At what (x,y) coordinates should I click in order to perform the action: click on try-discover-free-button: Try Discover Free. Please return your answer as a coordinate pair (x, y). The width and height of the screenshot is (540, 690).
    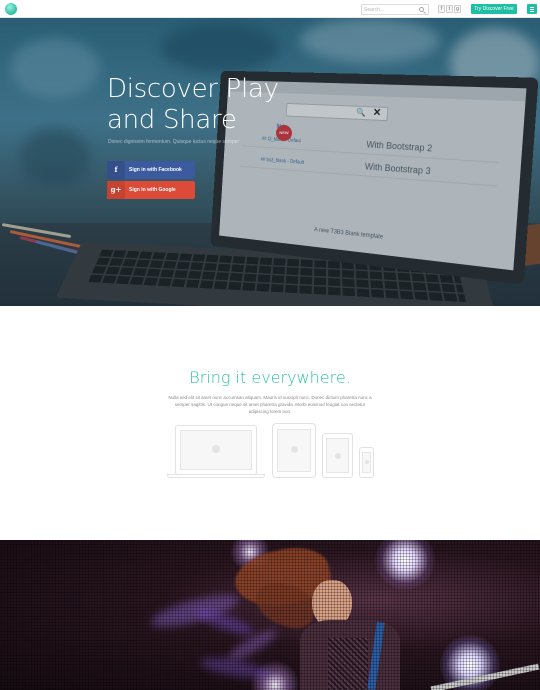
    Looking at the image, I should click on (494, 9).